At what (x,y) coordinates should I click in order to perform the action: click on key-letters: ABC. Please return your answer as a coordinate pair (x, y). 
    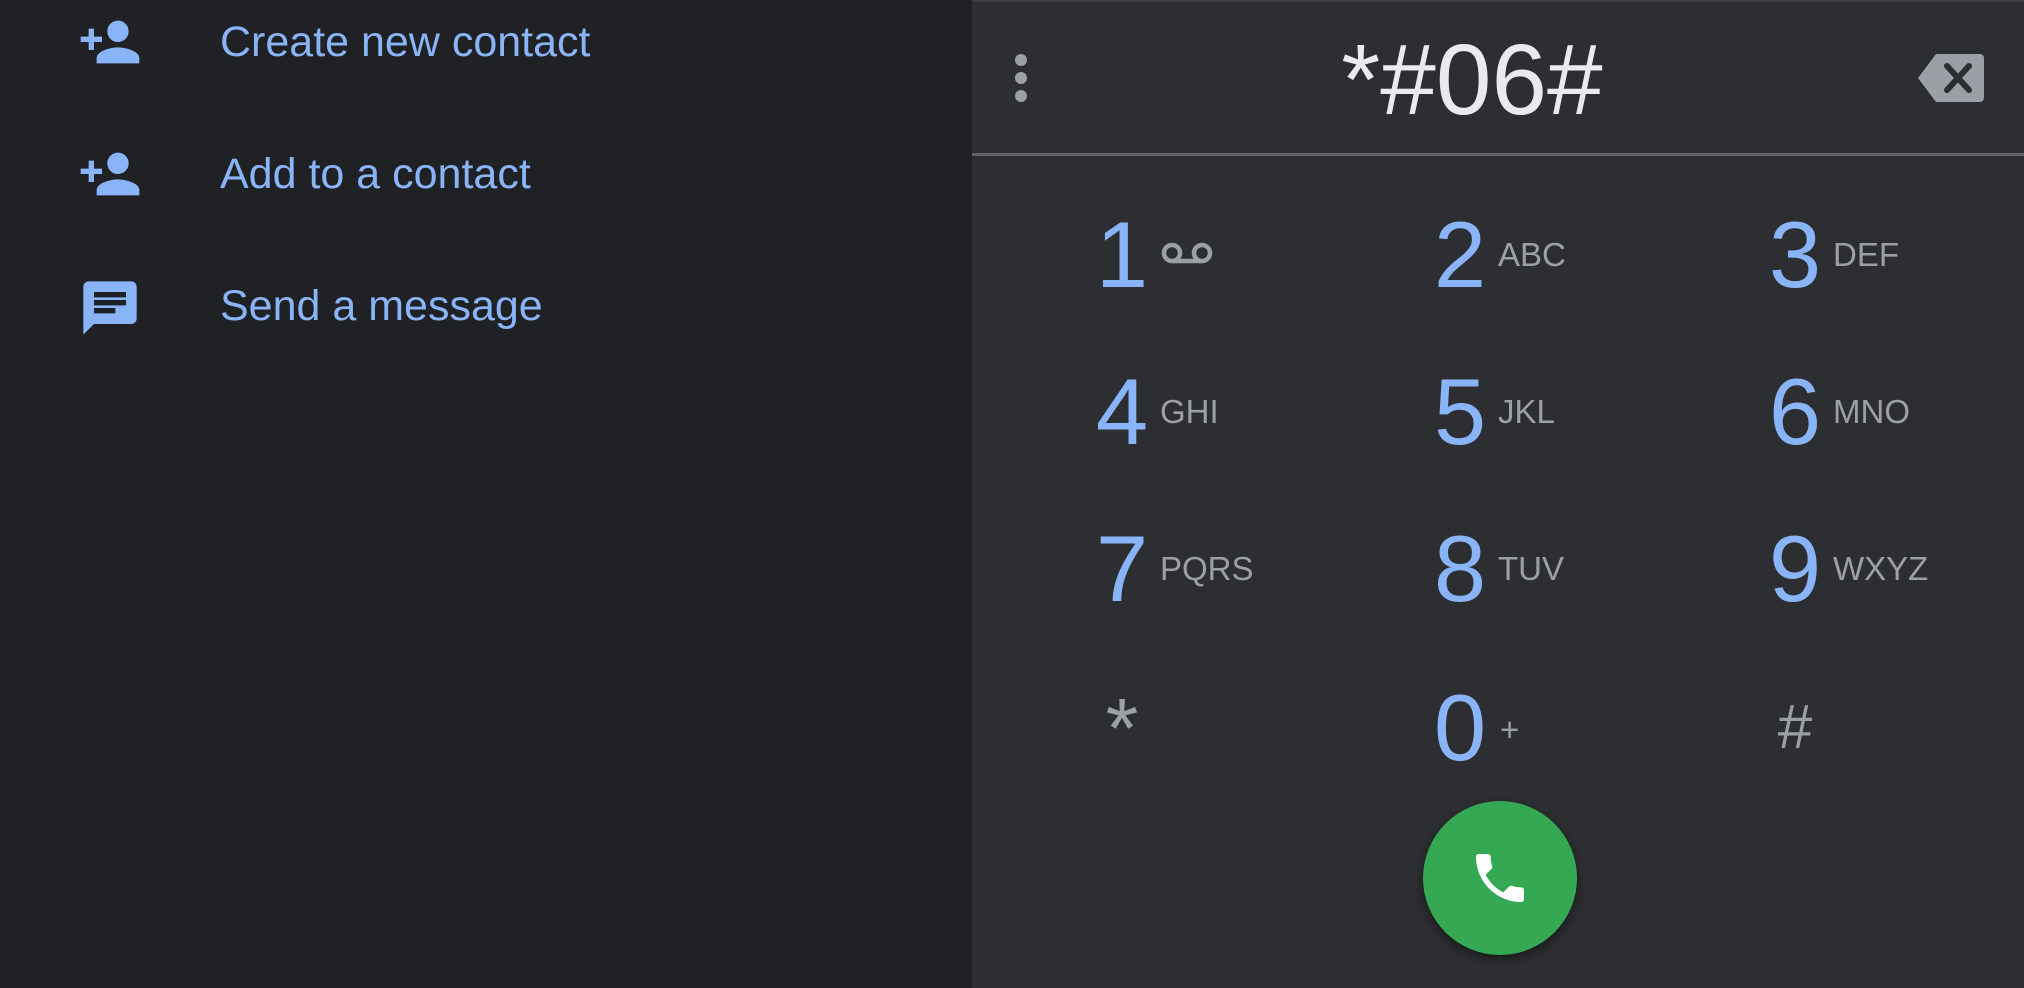
    Looking at the image, I should click on (1532, 254).